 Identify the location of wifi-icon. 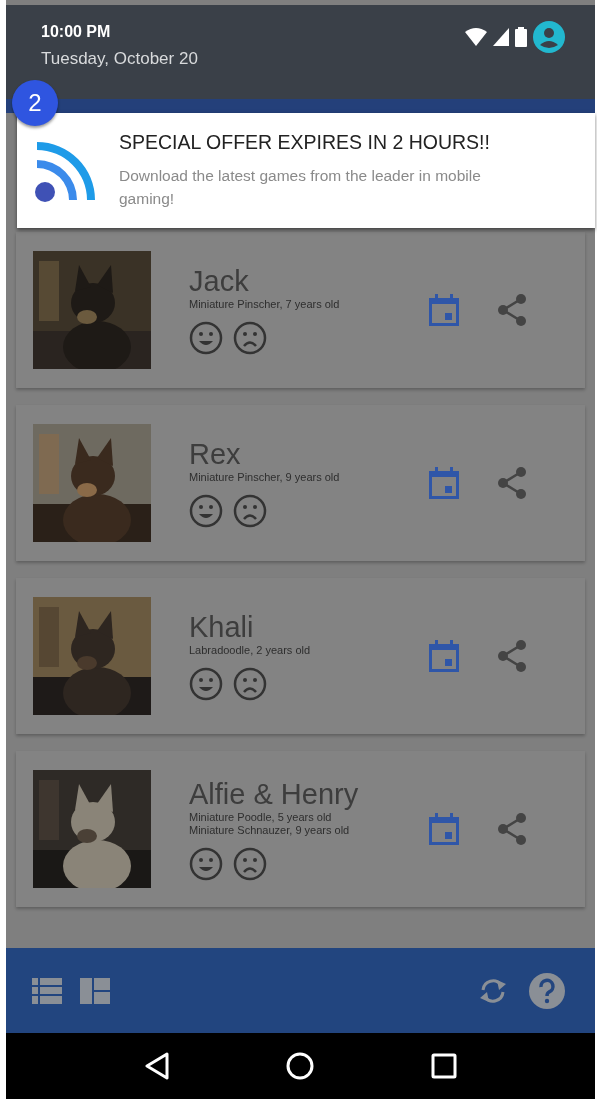
(476, 37).